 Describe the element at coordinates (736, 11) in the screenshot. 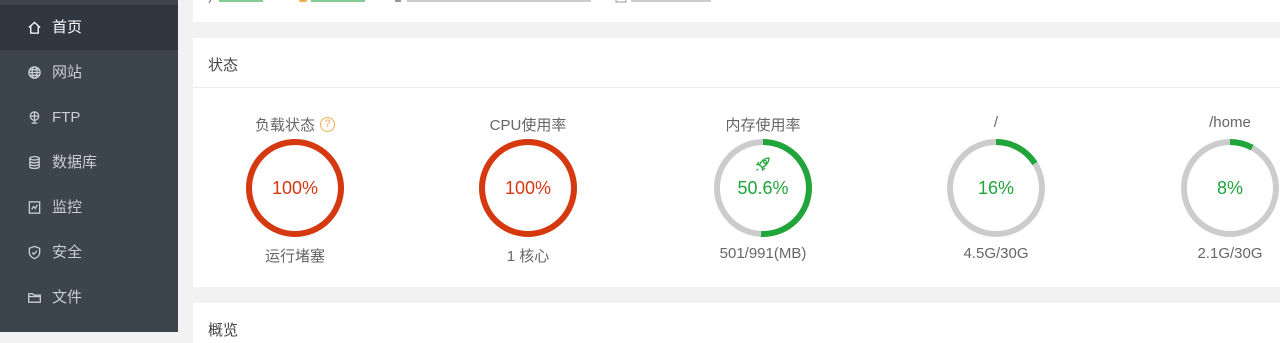

I see `system-info-bar` at that location.